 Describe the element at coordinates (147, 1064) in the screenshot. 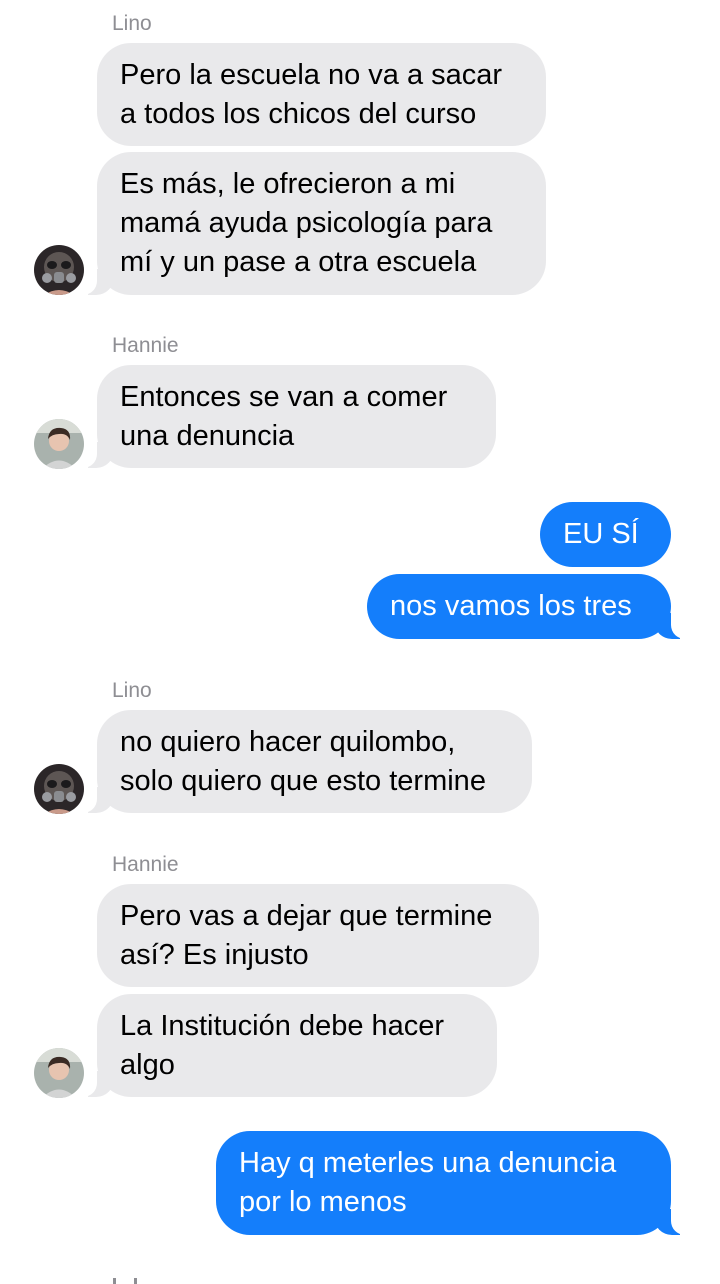

I see `message-text-line: algo` at that location.